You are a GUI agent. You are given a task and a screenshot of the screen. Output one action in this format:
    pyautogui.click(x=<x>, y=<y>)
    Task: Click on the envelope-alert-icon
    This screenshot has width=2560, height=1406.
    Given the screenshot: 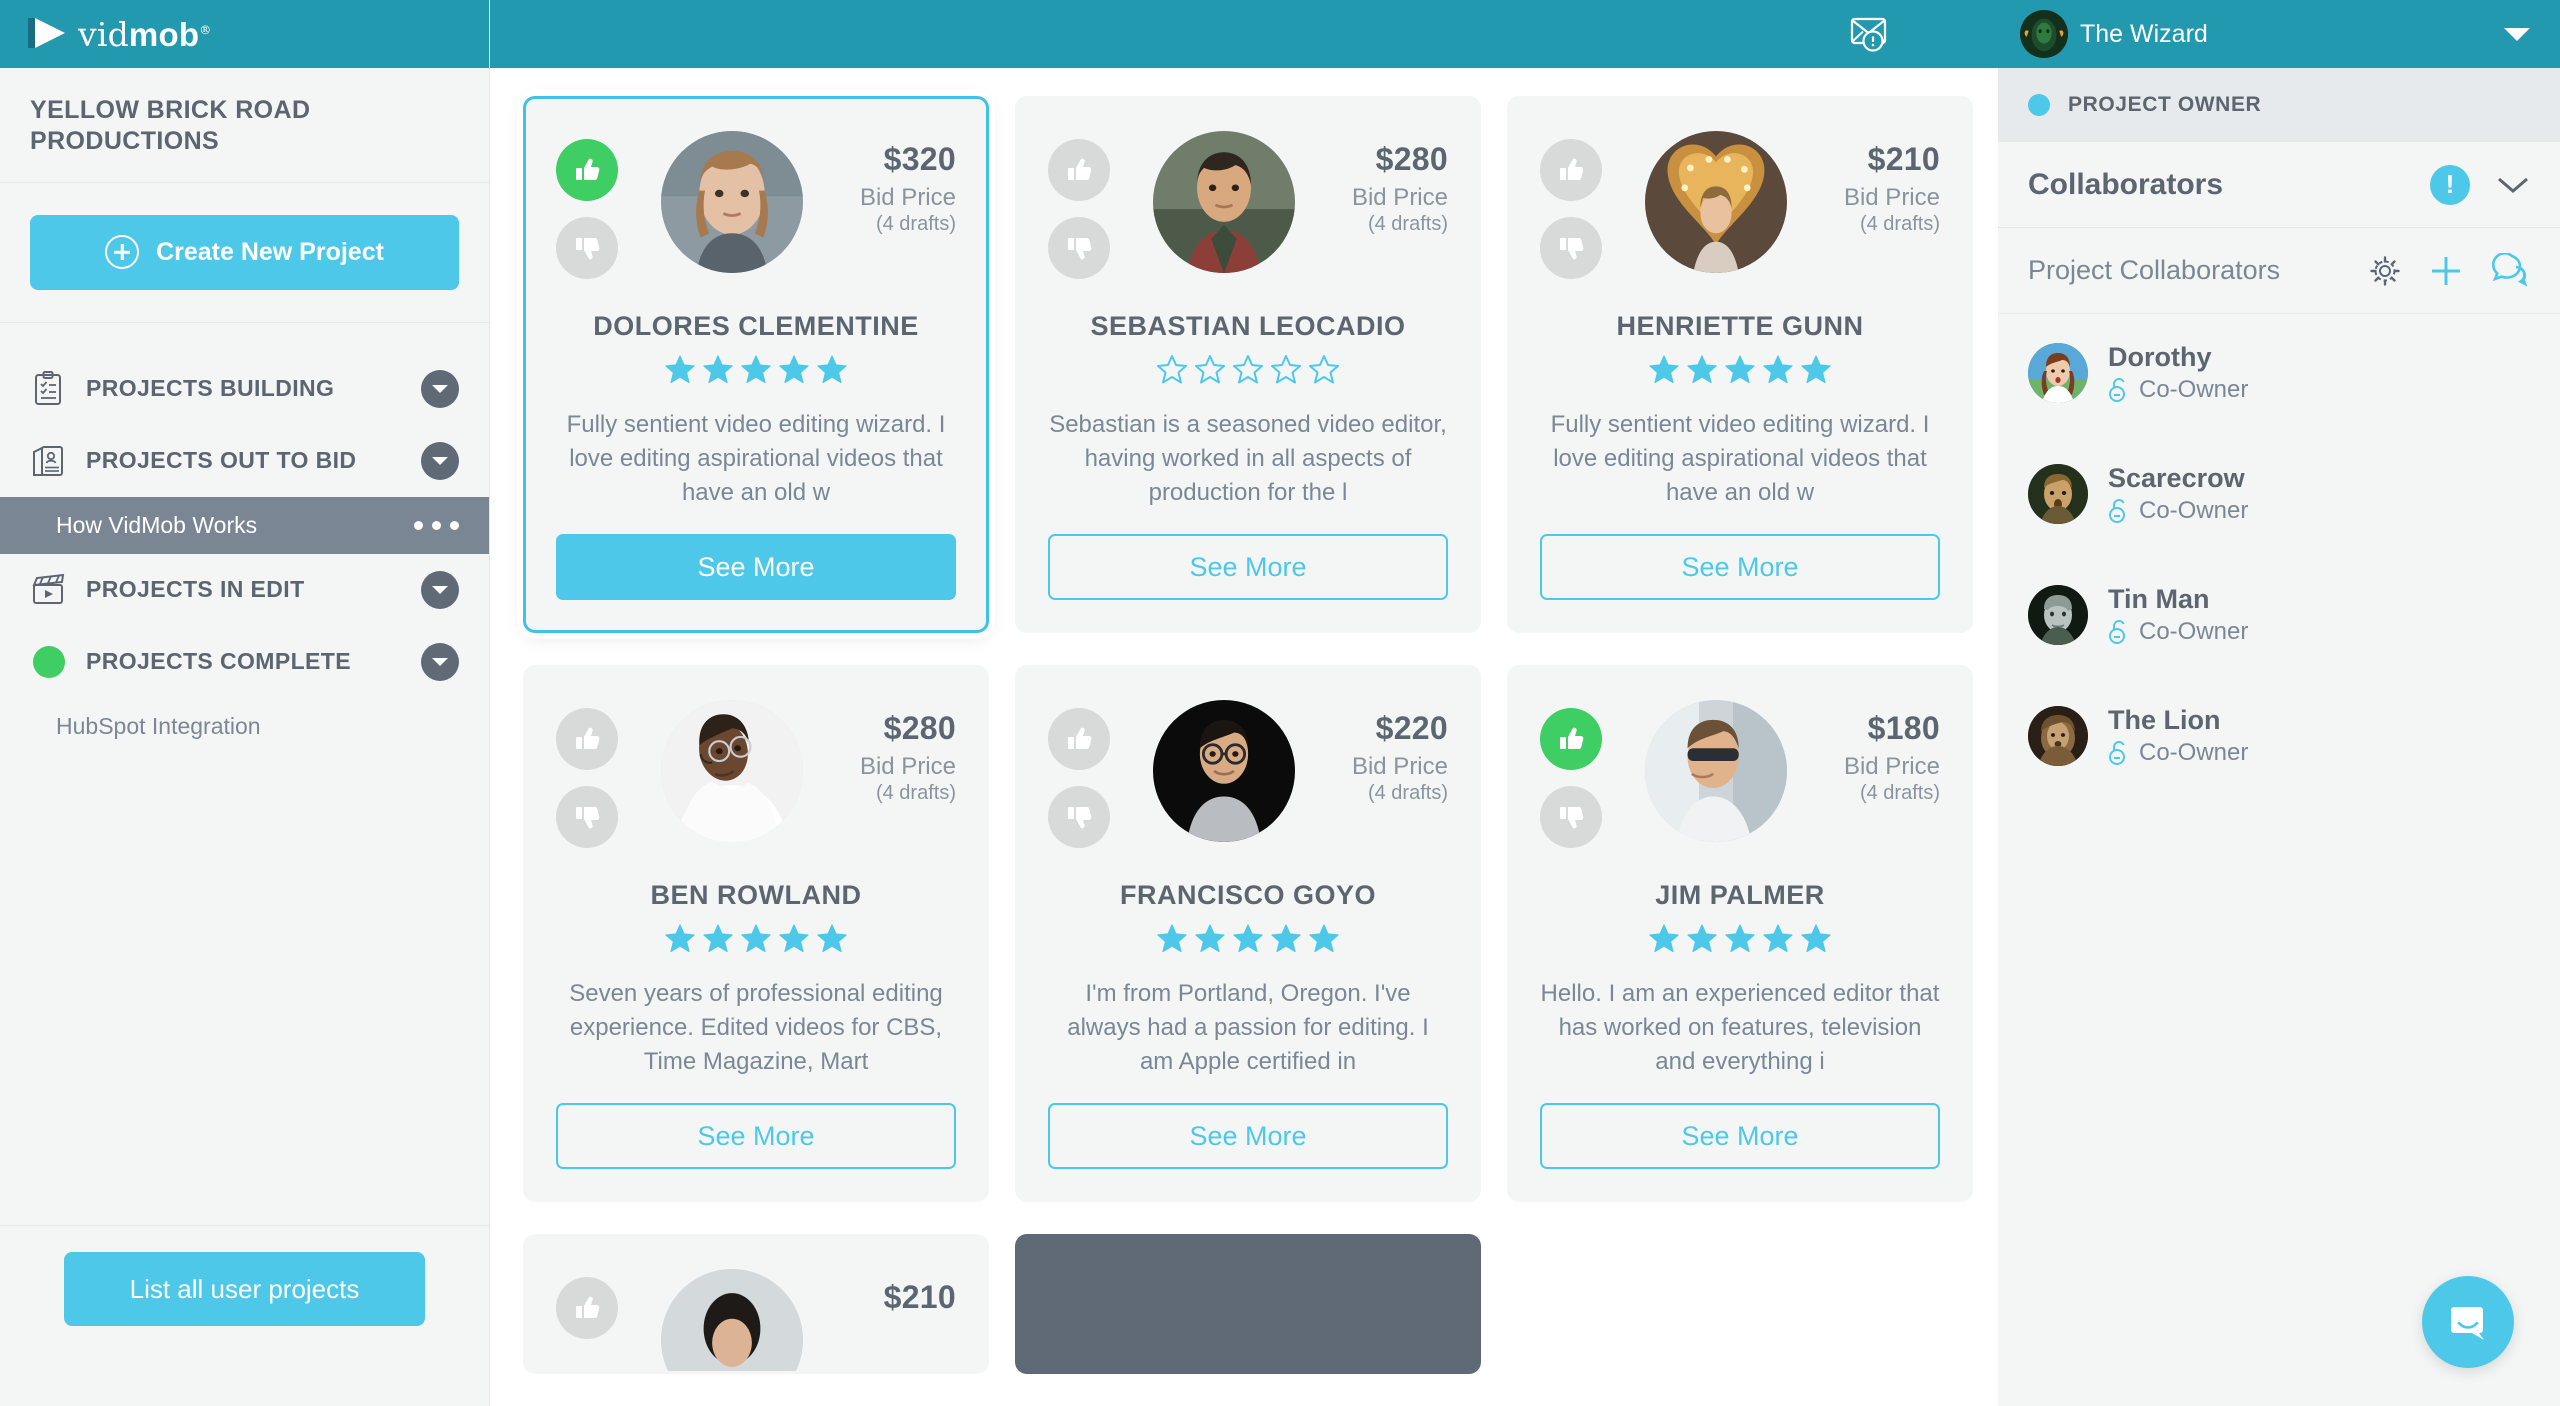 What is the action you would take?
    pyautogui.click(x=1871, y=34)
    